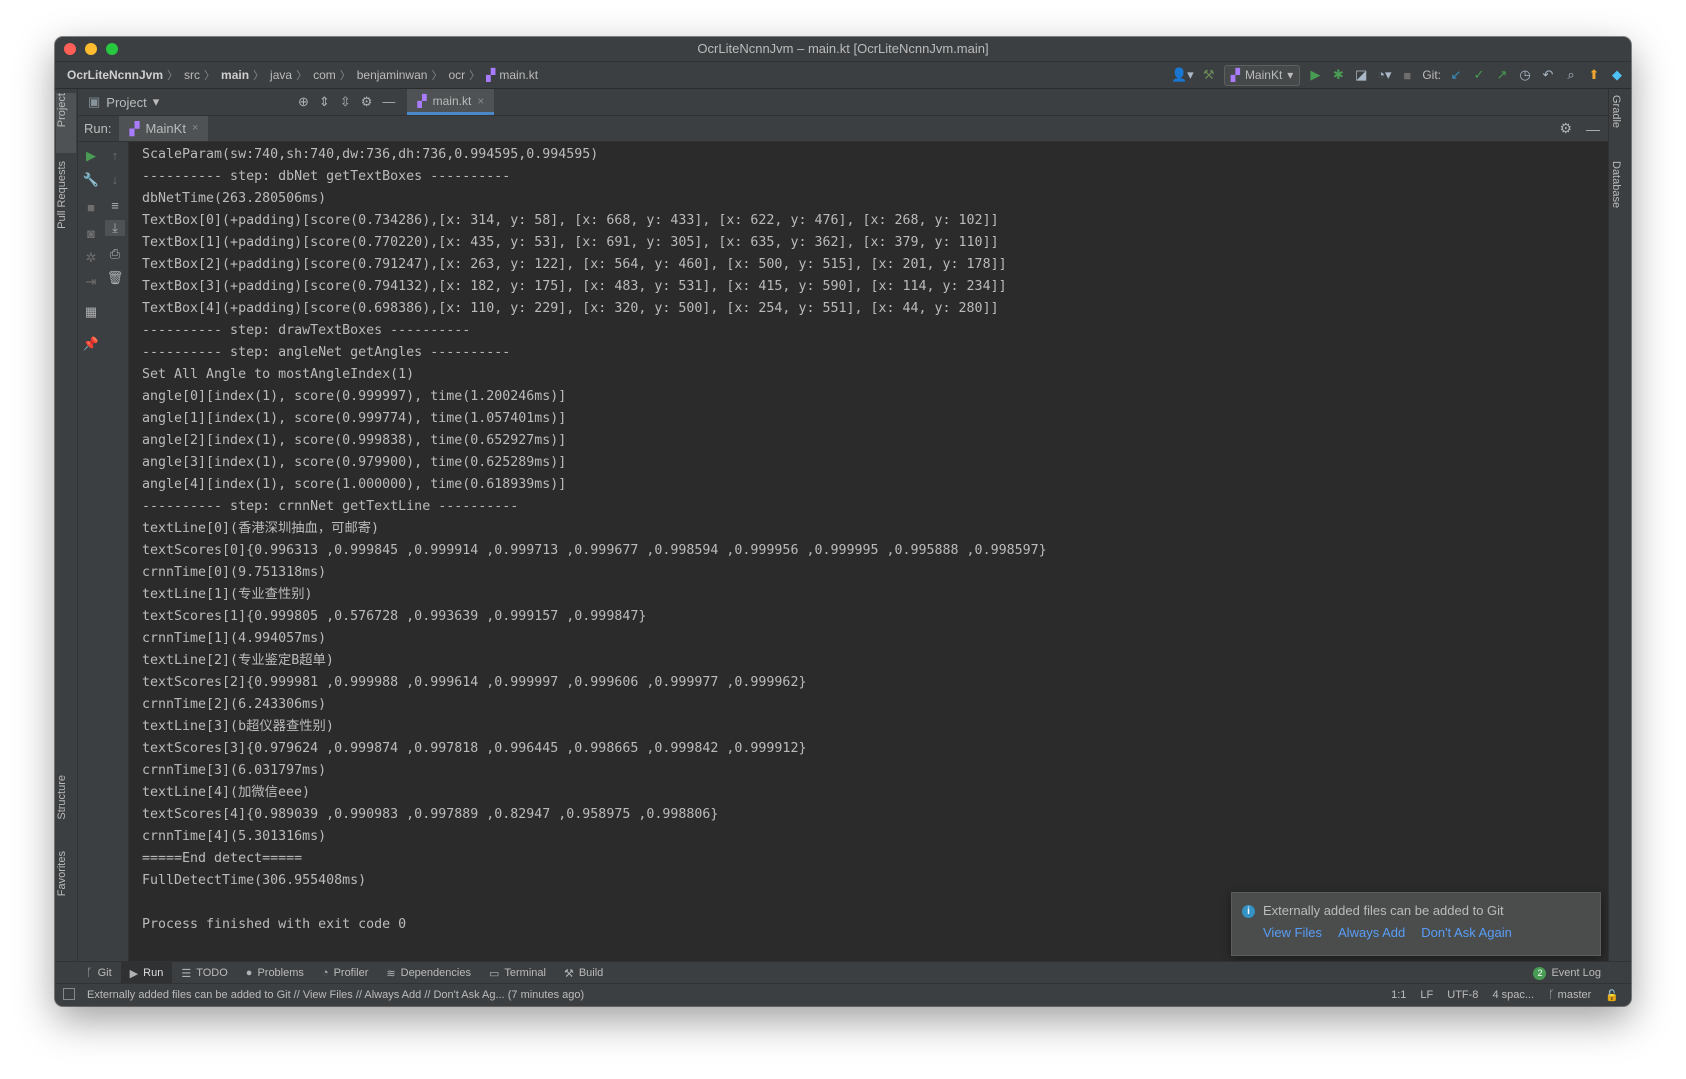  What do you see at coordinates (843, 129) in the screenshot?
I see `run-panel-header: Run: ▞ MainKt × ⚙ —` at bounding box center [843, 129].